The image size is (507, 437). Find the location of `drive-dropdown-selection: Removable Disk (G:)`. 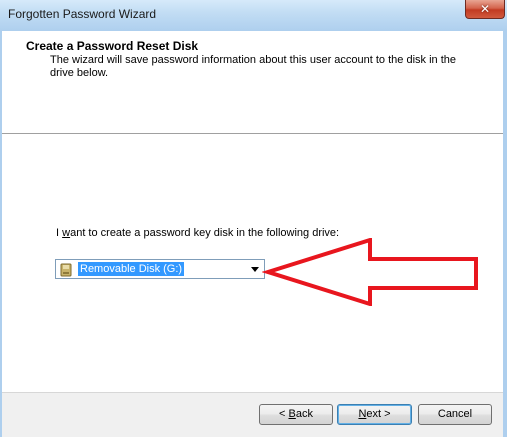

drive-dropdown-selection: Removable Disk (G:) is located at coordinates (151, 269).